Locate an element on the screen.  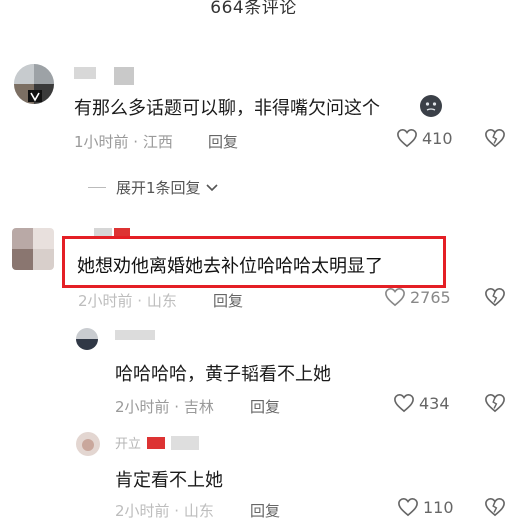
like-button: 434 is located at coordinates (421, 403).